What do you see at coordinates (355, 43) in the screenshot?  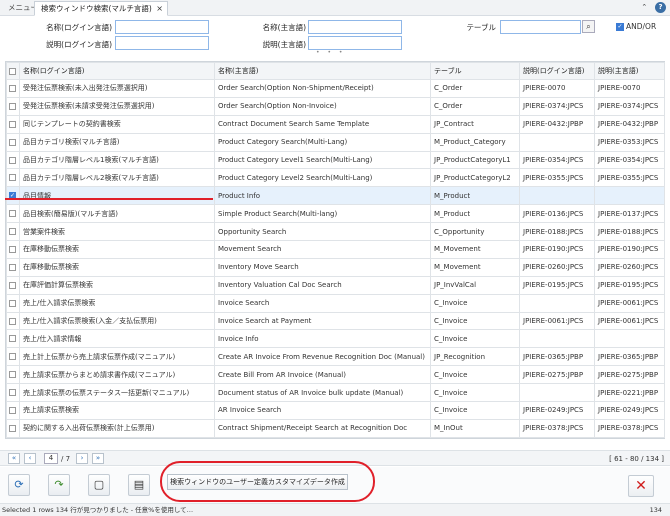 I see `desc-main-input` at bounding box center [355, 43].